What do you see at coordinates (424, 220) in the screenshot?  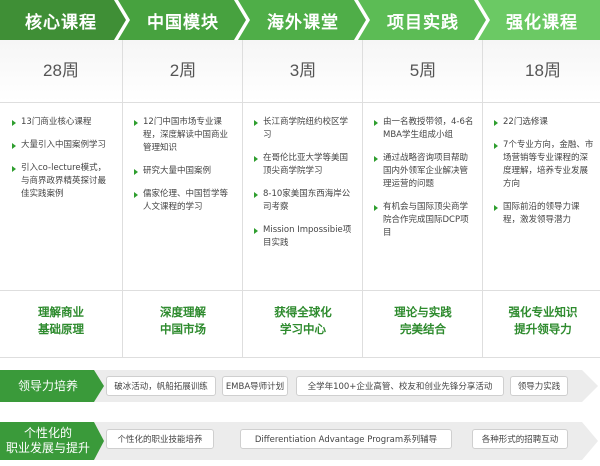 I see `list-item: 有机会与国际顶尖商学院合作完成国际DCP项目` at bounding box center [424, 220].